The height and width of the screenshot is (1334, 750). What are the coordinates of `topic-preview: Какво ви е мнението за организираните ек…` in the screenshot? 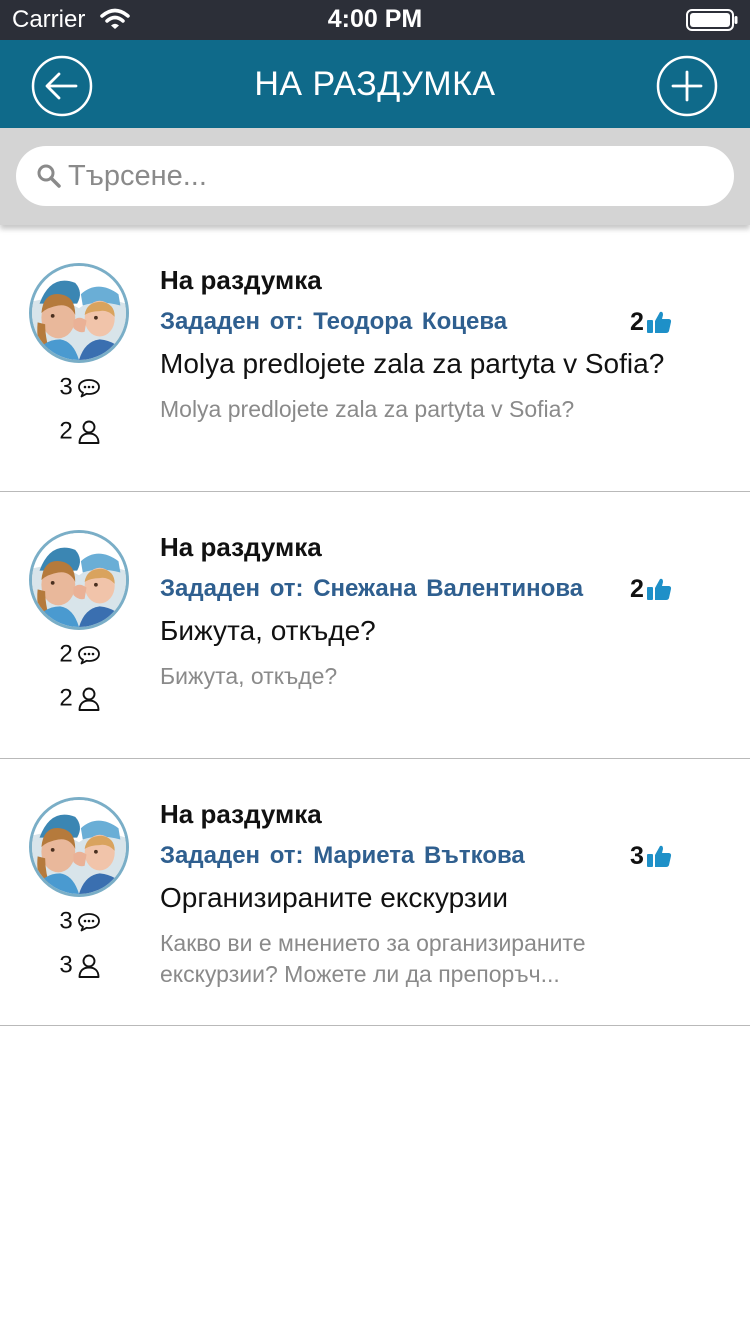 It's located at (373, 958).